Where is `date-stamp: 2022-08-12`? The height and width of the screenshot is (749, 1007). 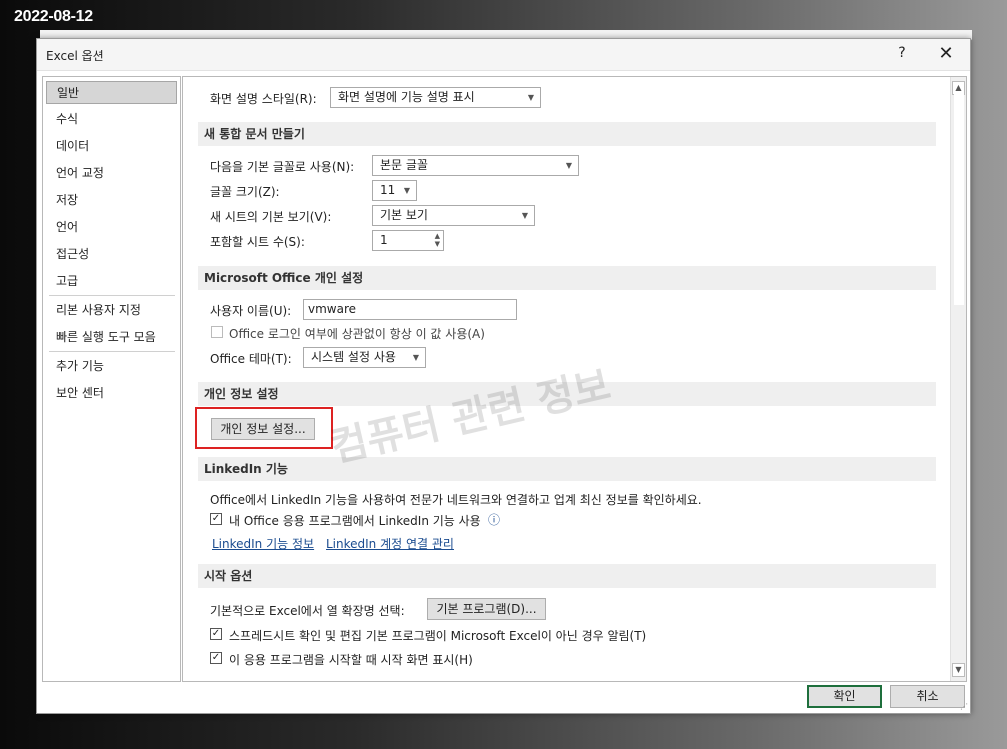 date-stamp: 2022-08-12 is located at coordinates (53, 16).